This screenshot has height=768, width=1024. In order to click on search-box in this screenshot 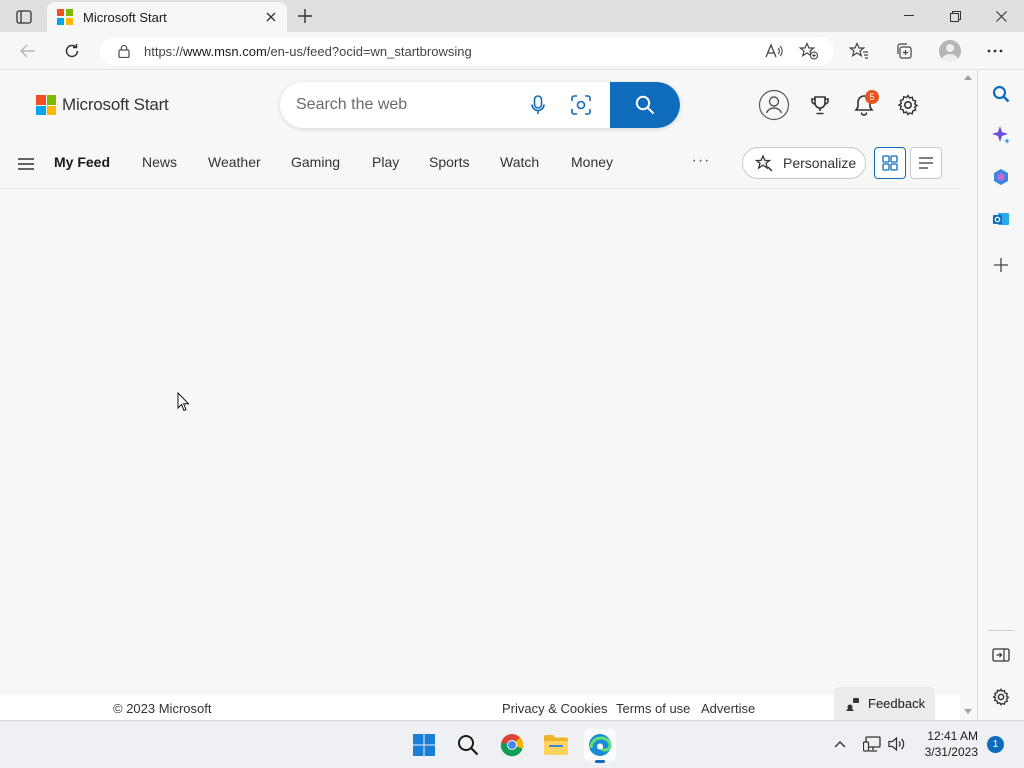, I will do `click(480, 105)`.